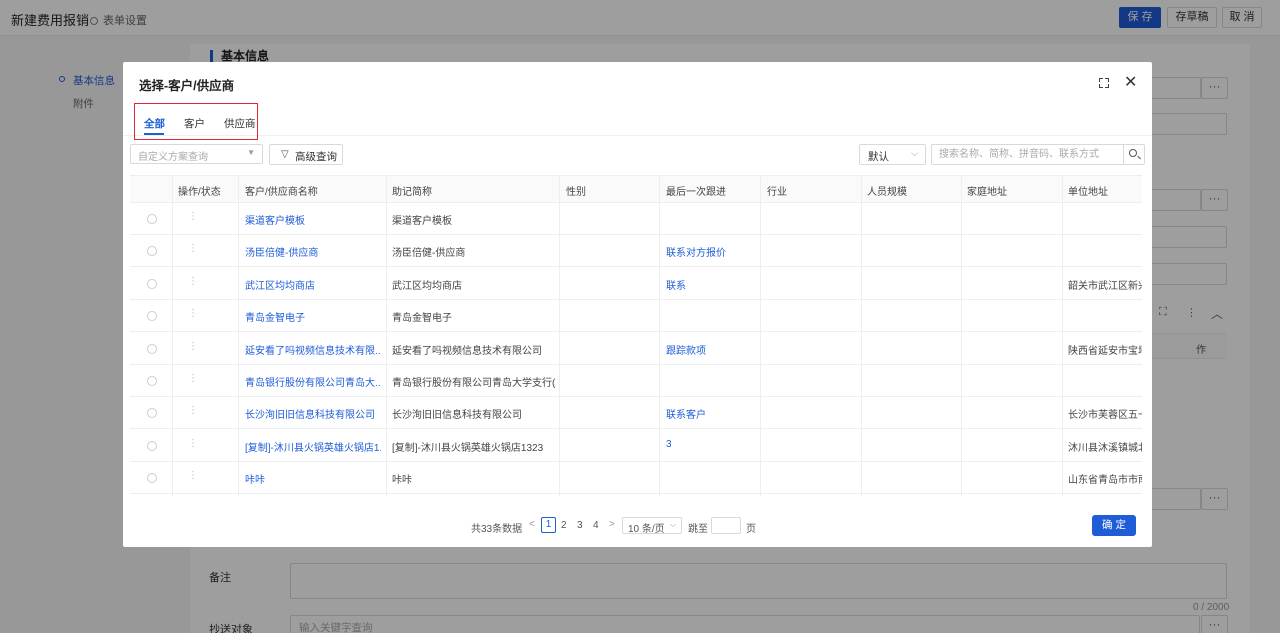  Describe the element at coordinates (887, 192) in the screenshot. I see `th-staff-size: 人员规模` at that location.